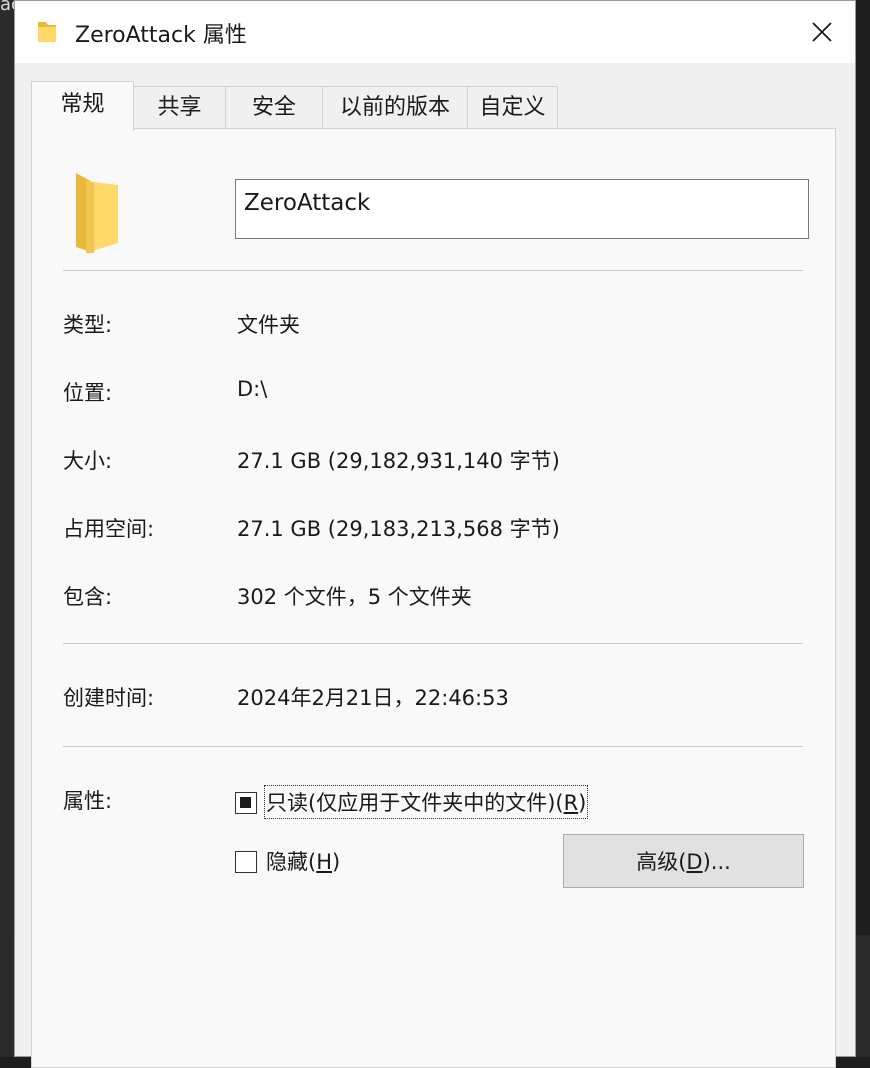  Describe the element at coordinates (96, 215) in the screenshot. I see `folder-large-icon` at that location.